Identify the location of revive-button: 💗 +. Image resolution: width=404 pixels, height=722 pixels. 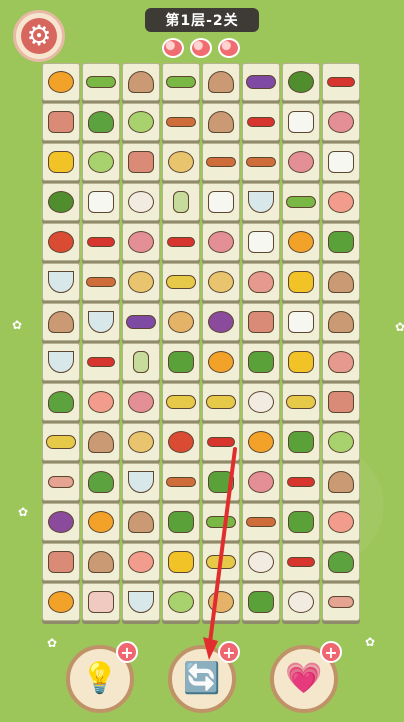
(306, 677).